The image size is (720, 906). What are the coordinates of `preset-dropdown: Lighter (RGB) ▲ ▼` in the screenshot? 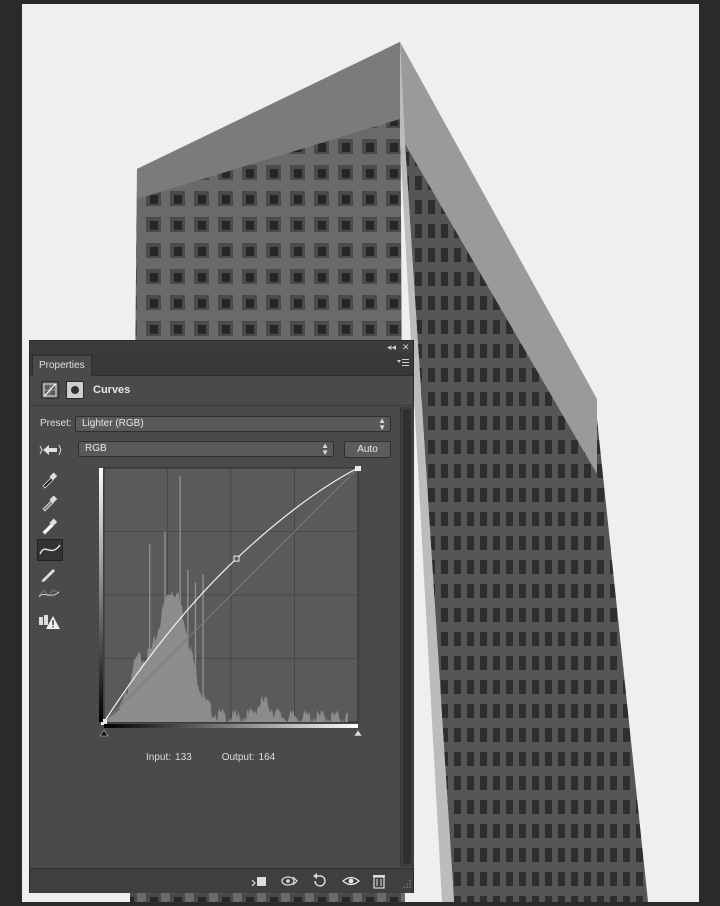 It's located at (233, 424).